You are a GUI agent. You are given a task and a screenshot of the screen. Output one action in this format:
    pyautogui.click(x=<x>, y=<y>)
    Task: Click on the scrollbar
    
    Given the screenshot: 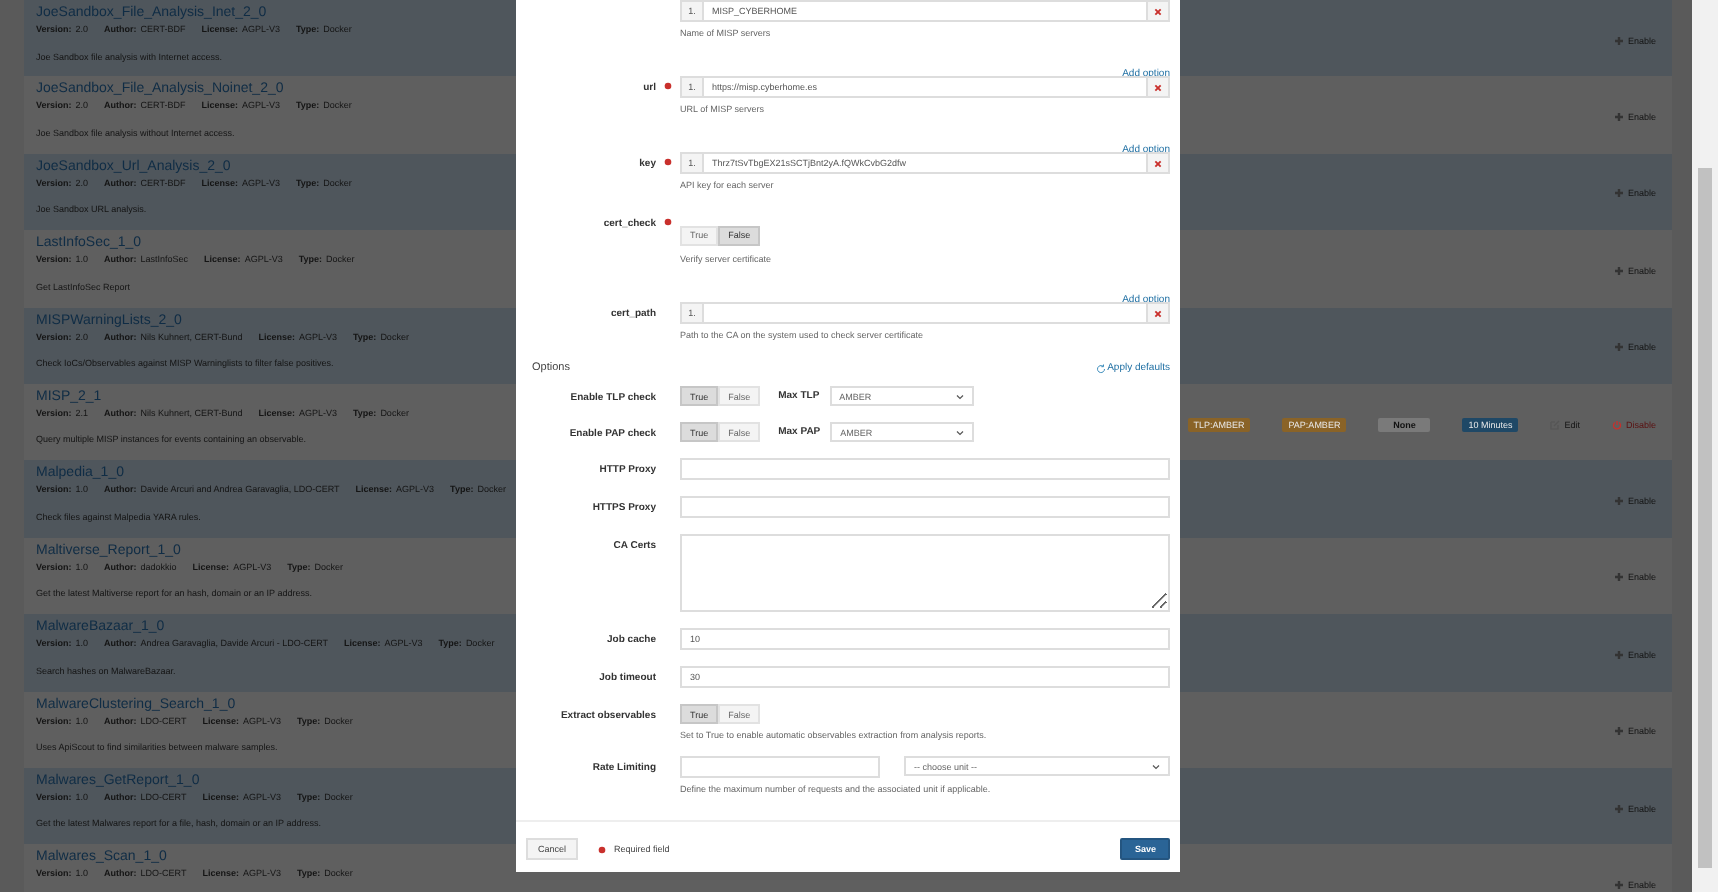 What is the action you would take?
    pyautogui.click(x=1705, y=446)
    